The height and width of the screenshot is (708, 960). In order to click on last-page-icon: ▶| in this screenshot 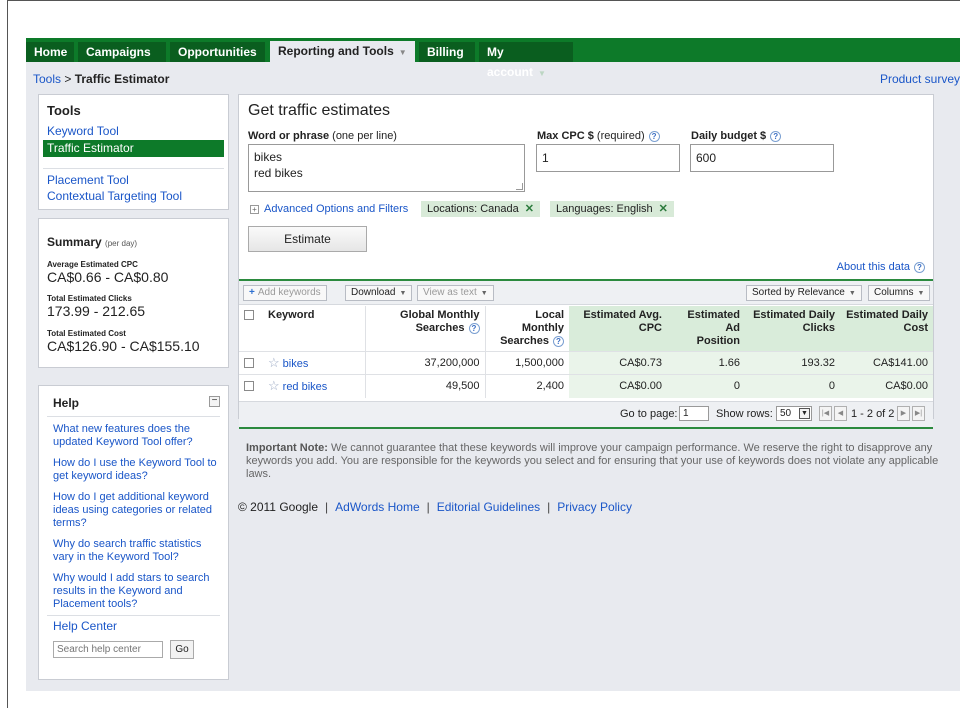, I will do `click(918, 413)`.